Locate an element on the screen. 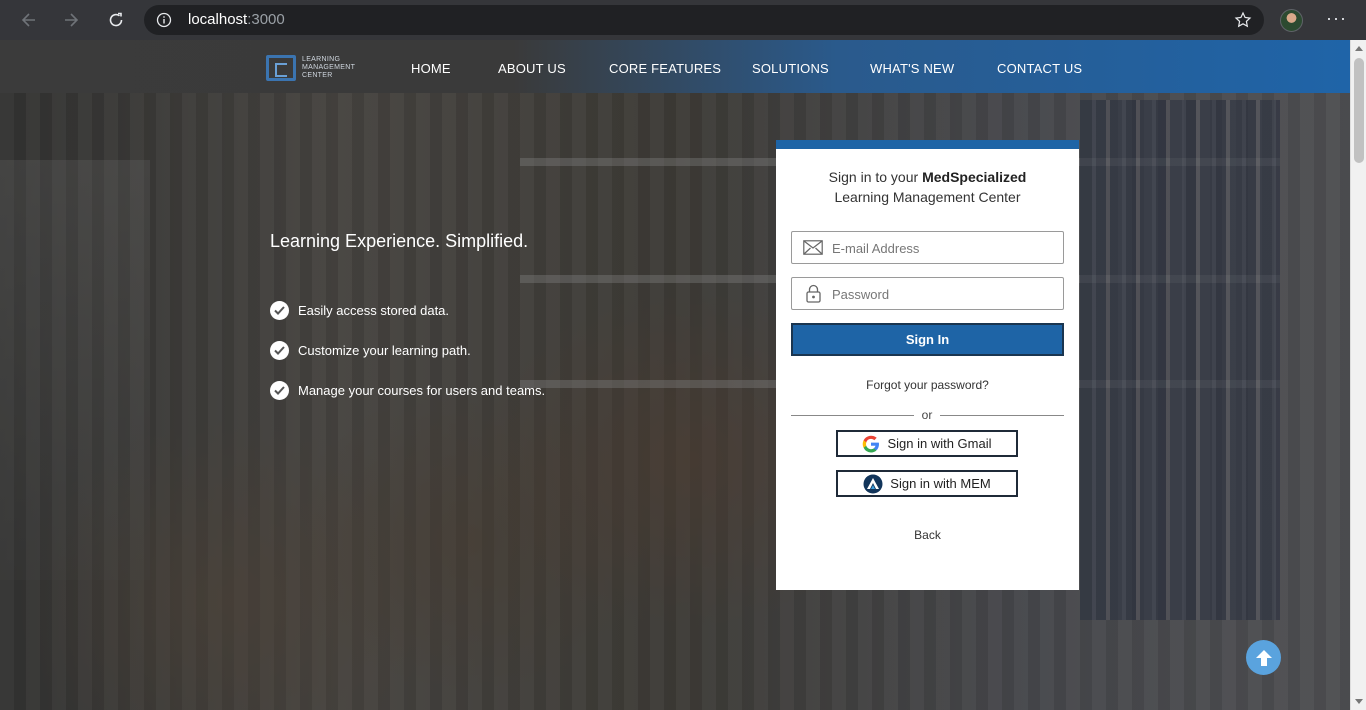 The width and height of the screenshot is (1366, 710). browser-toolbar: localhost:3000 ··· is located at coordinates (683, 20).